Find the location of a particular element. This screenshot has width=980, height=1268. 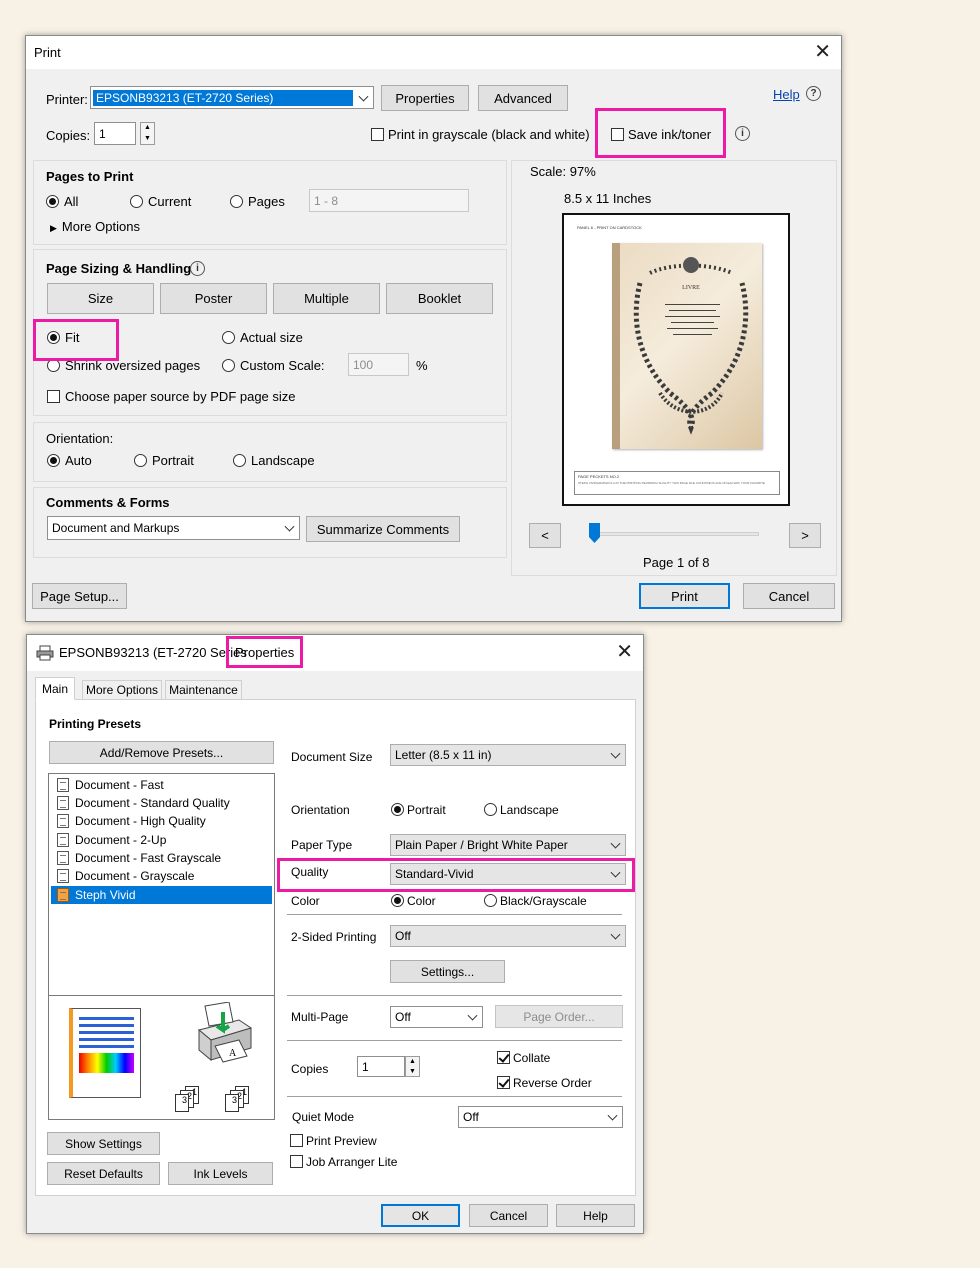

floral-wreath-icon is located at coordinates (691, 346).